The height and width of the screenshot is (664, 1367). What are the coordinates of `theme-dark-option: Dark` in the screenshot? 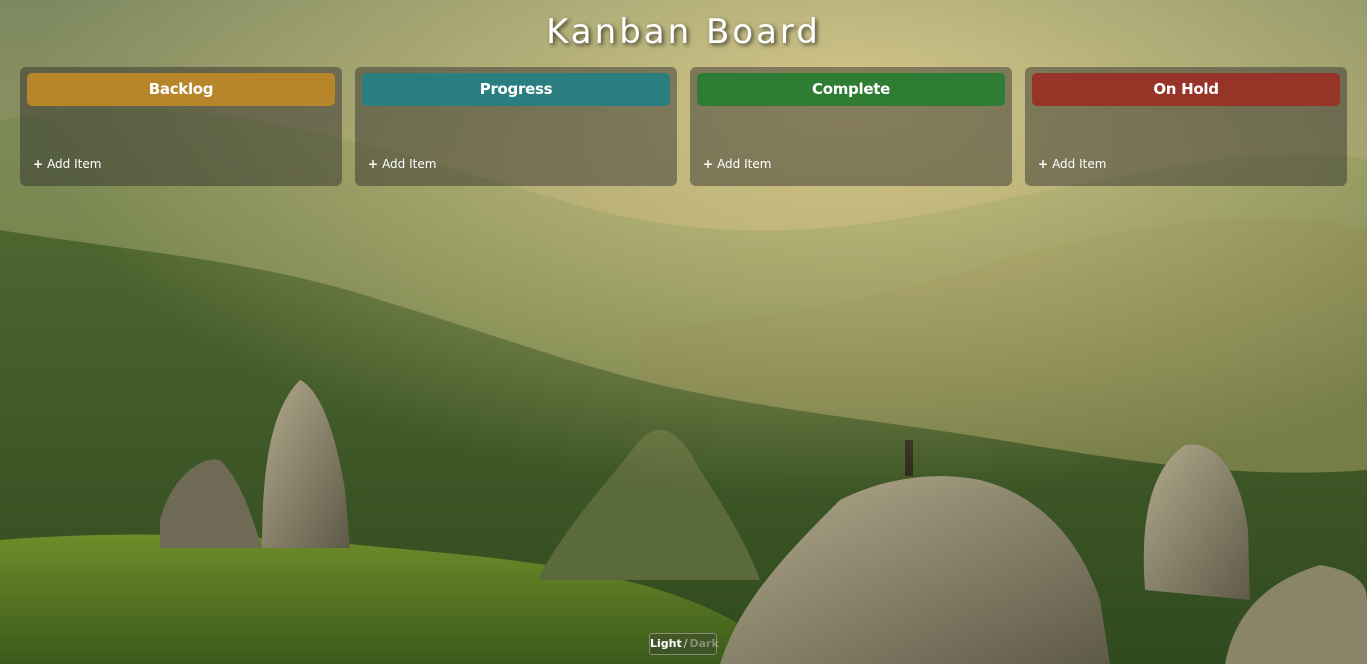 It's located at (703, 643).